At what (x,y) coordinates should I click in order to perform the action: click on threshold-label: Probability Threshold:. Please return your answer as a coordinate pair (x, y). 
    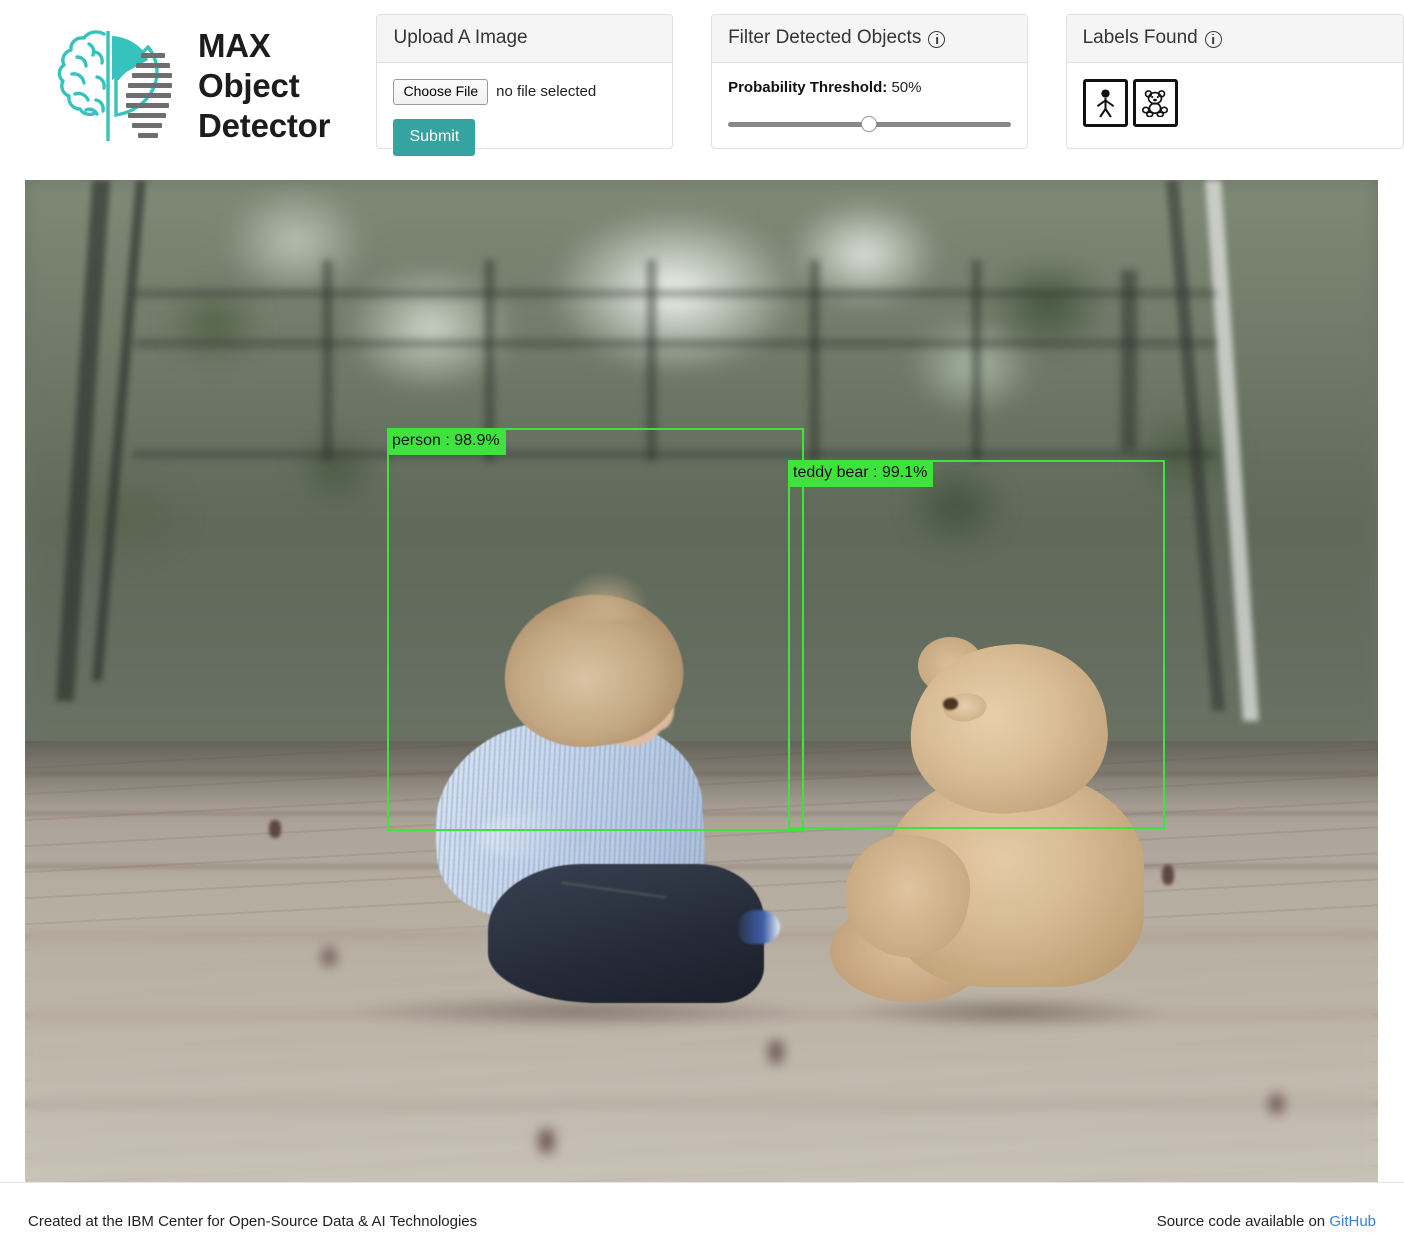
    Looking at the image, I should click on (808, 87).